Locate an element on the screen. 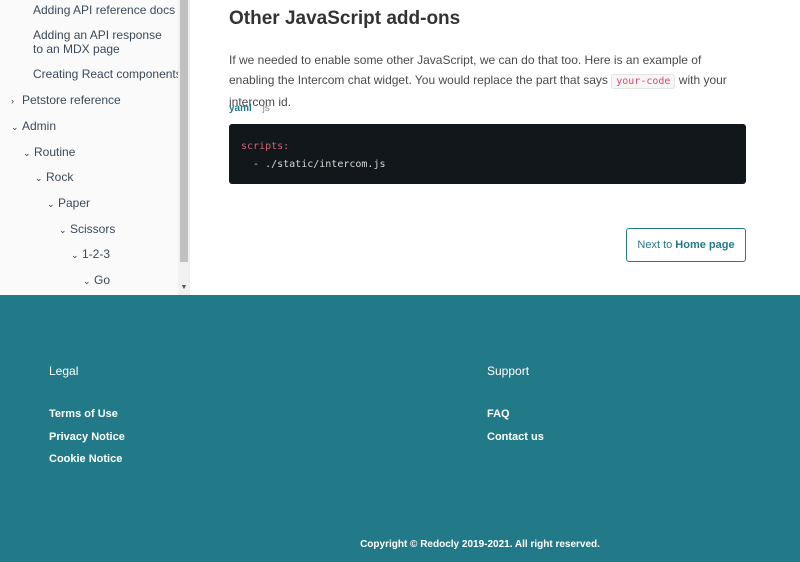  sidebar-item-label: Creating React components is located at coordinates (107, 74).